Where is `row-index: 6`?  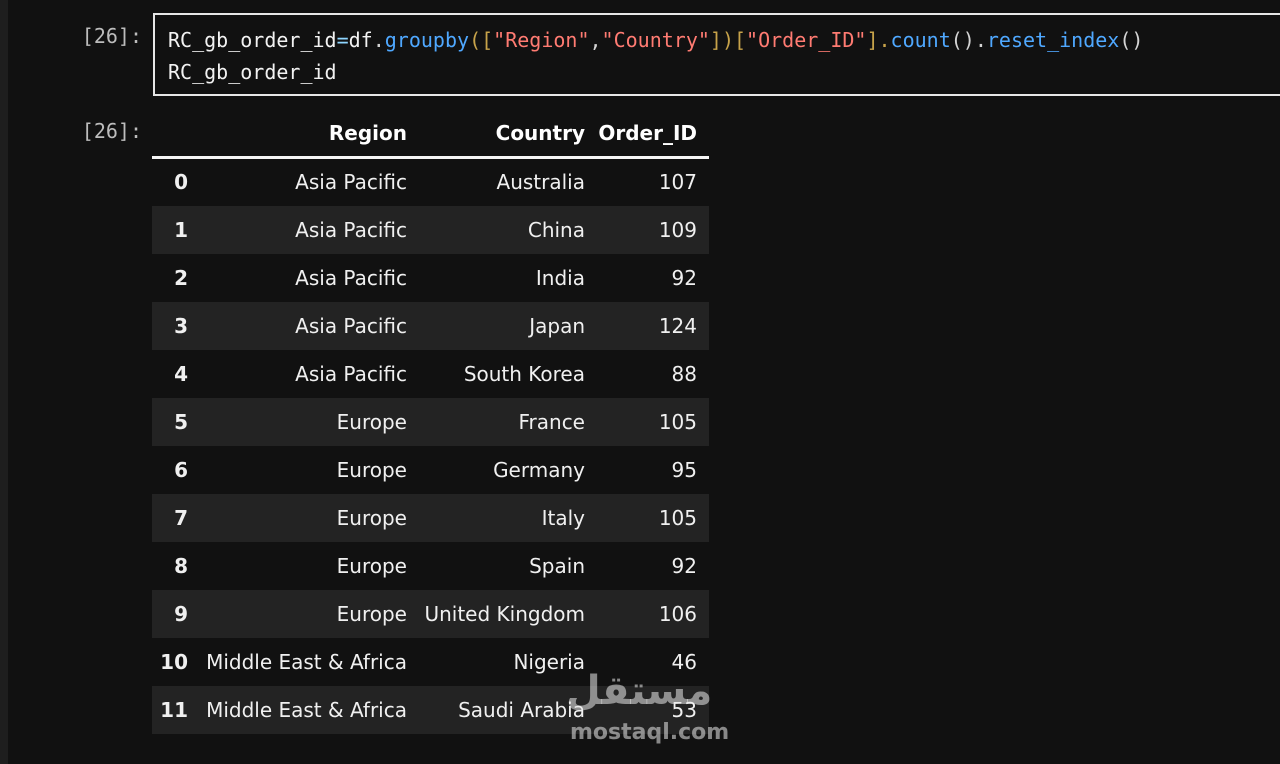
row-index: 6 is located at coordinates (181, 469).